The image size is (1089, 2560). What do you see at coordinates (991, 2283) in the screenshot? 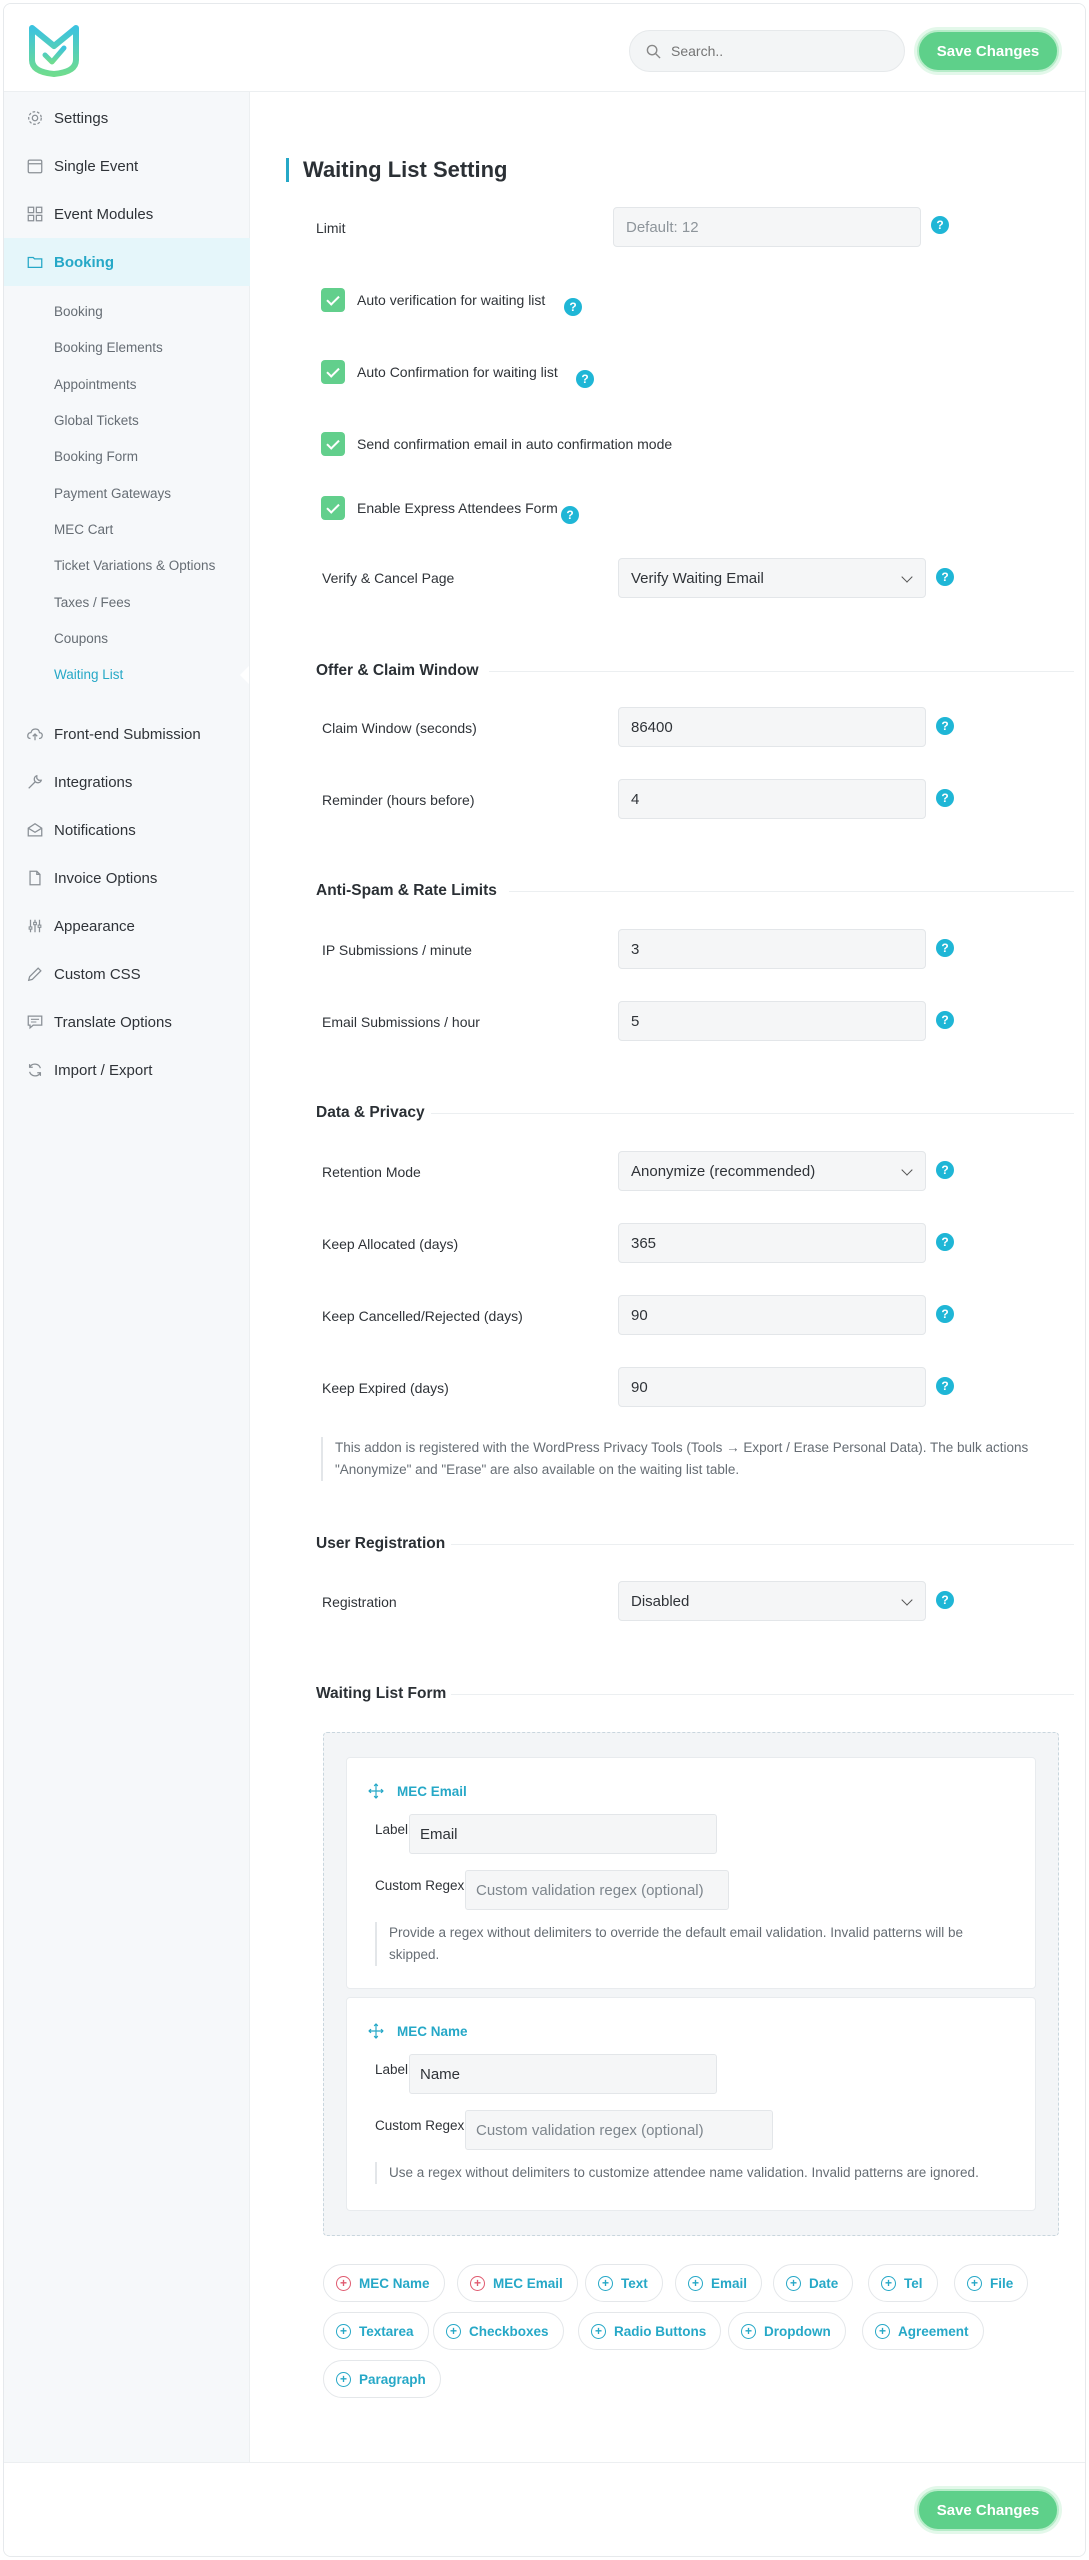
I see `add-field-file-chip: + File` at bounding box center [991, 2283].